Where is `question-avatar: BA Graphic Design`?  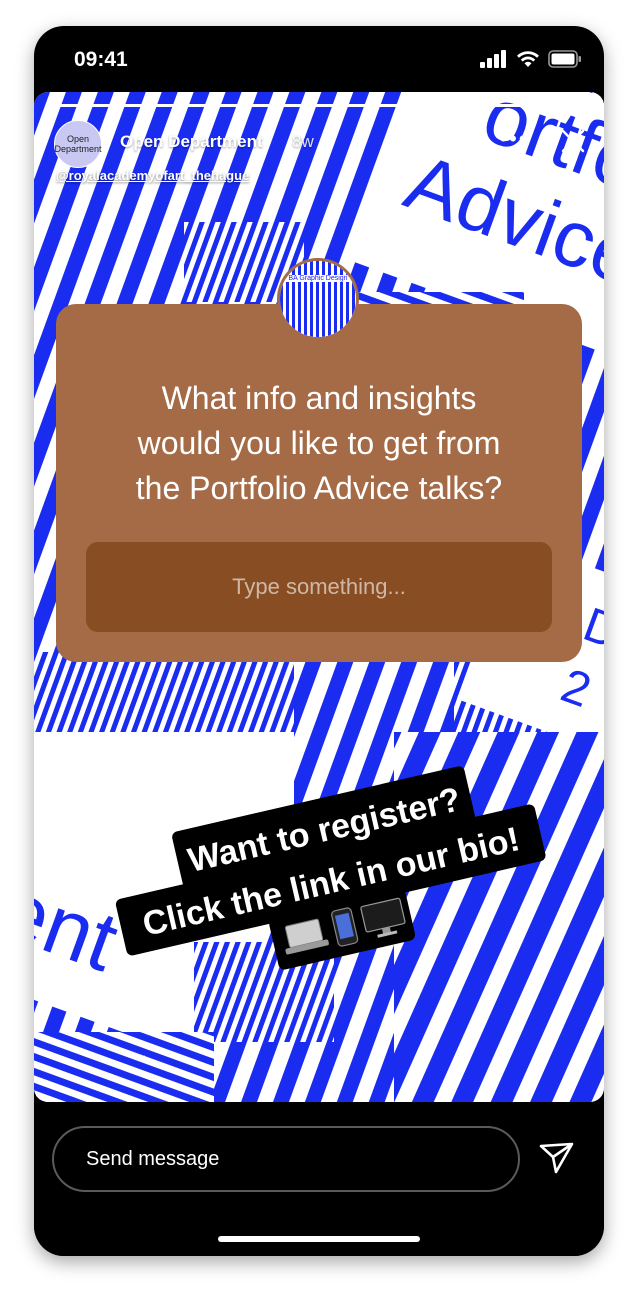 question-avatar: BA Graphic Design is located at coordinates (318, 299).